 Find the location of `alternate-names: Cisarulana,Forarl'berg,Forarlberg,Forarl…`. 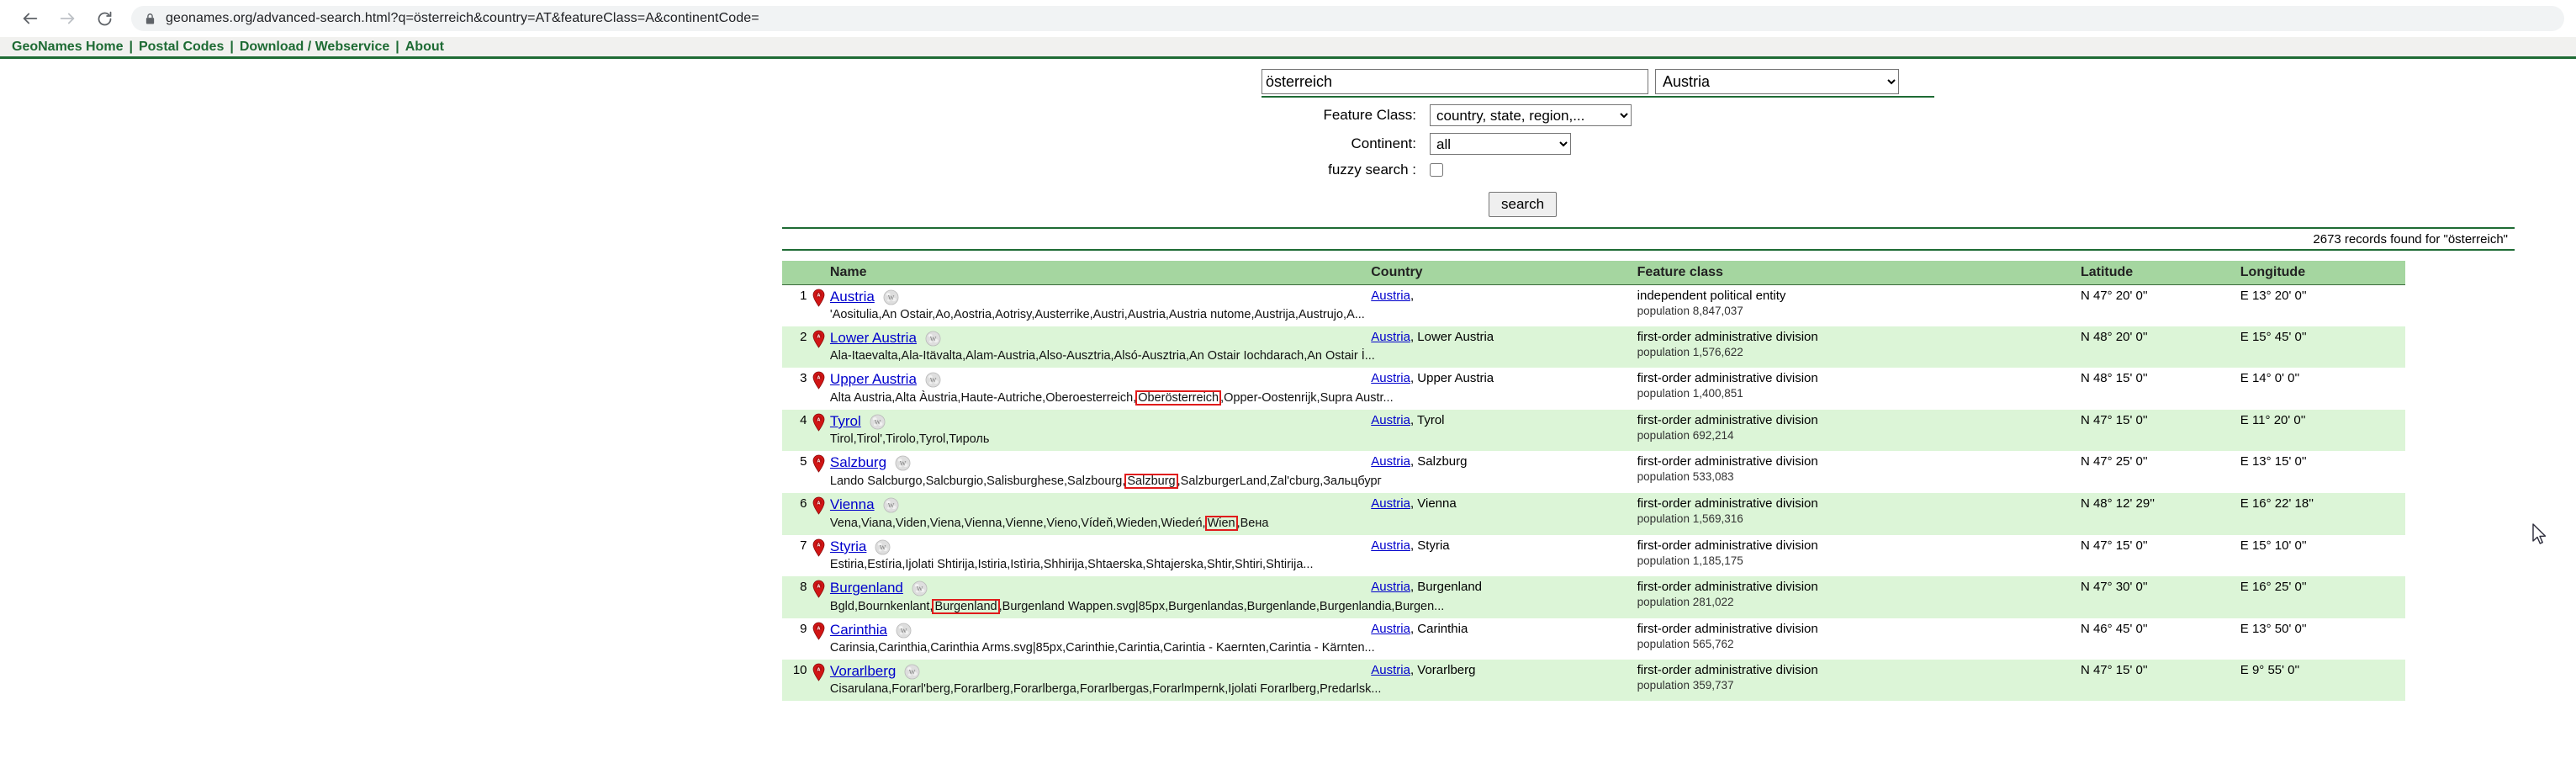

alternate-names: Cisarulana,Forarl'berg,Forarlberg,Forarl… is located at coordinates (1105, 689).